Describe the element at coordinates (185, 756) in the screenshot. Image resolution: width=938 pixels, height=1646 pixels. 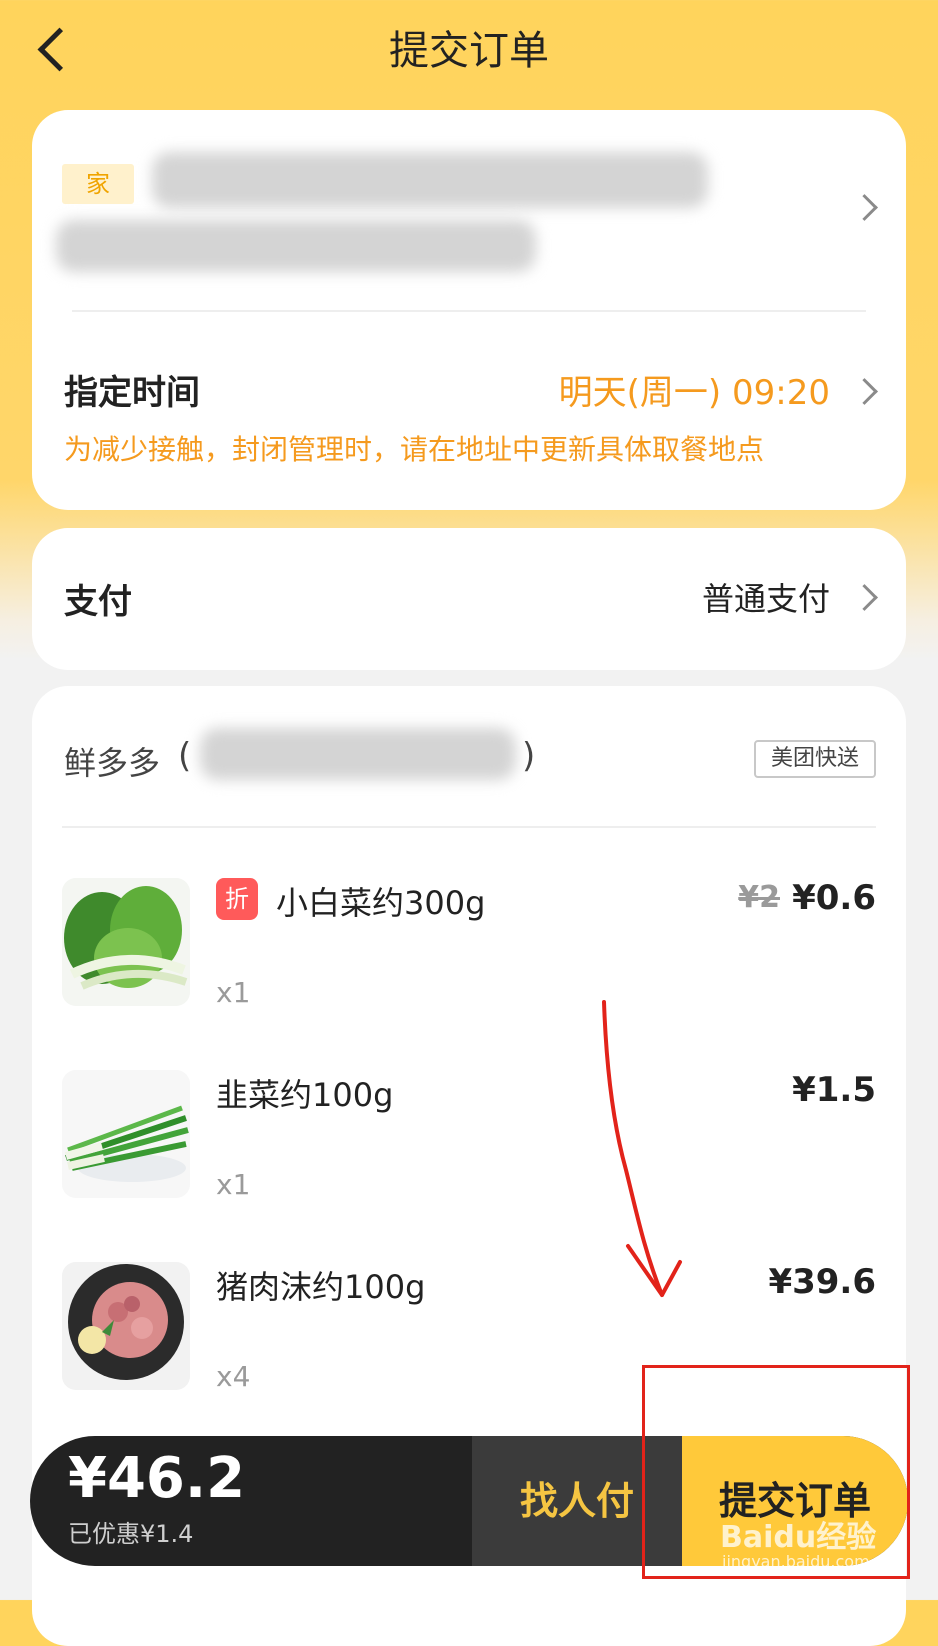
I see `shop-paren-open: (` at that location.